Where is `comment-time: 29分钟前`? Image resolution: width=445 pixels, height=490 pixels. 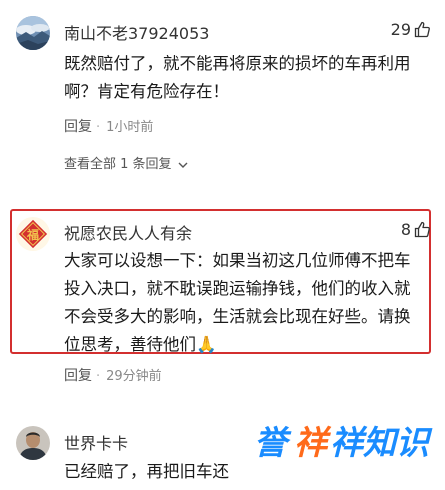
comment-time: 29分钟前 is located at coordinates (134, 376).